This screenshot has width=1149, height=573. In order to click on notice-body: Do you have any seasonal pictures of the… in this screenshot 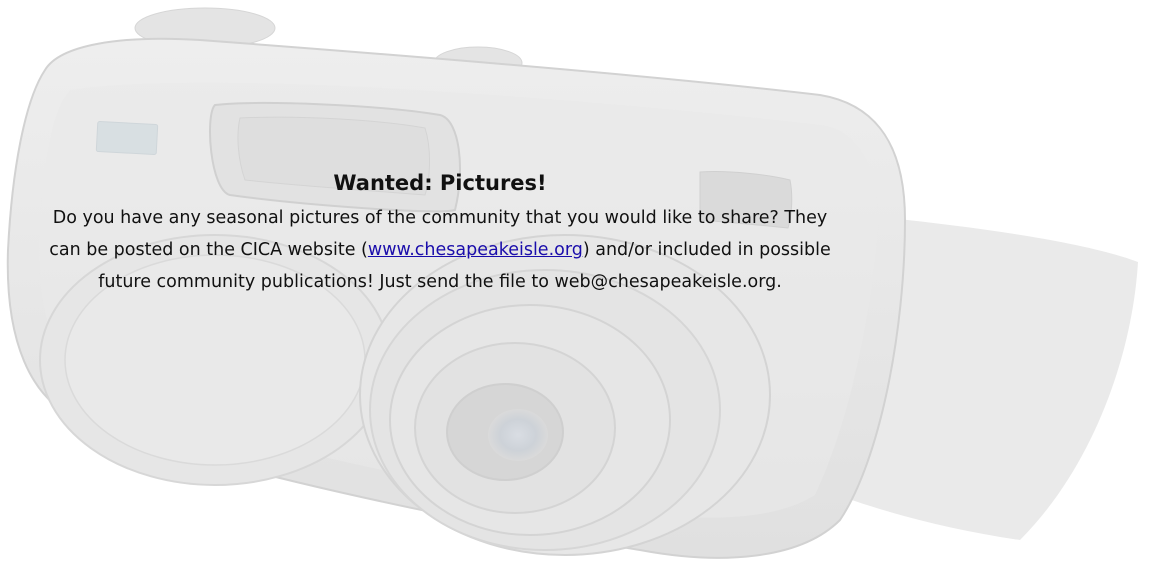, I will do `click(440, 250)`.